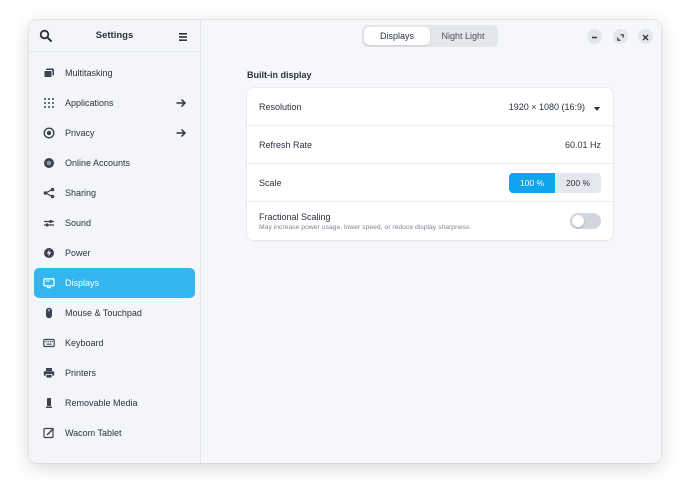 This screenshot has height=499, width=690. What do you see at coordinates (546, 106) in the screenshot?
I see `resolution-value: 1920 × 1080 (16:9)` at bounding box center [546, 106].